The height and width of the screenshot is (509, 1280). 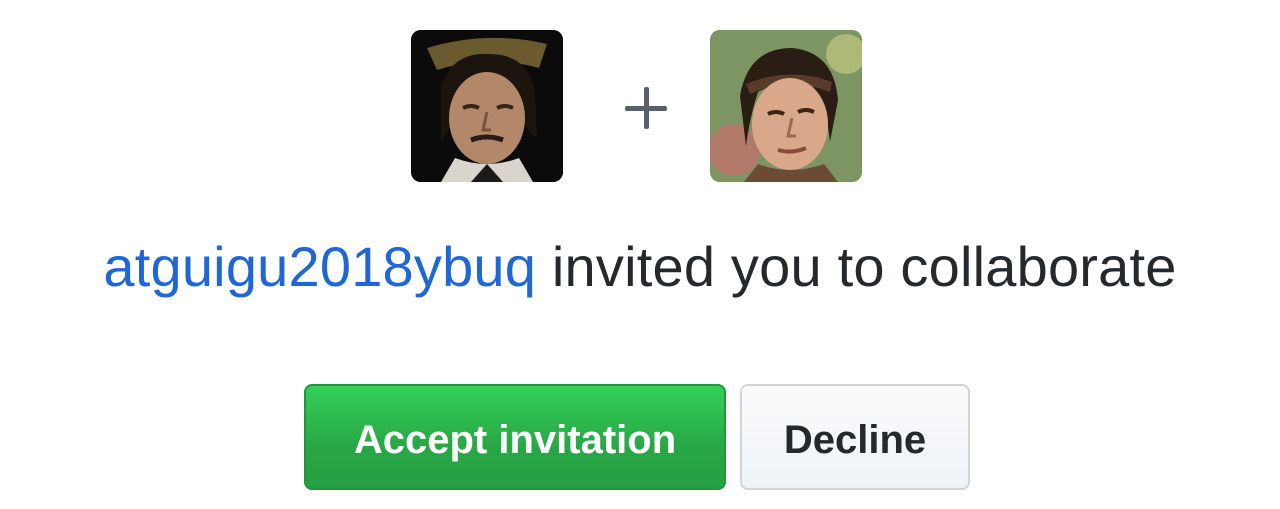 What do you see at coordinates (856, 266) in the screenshot?
I see `invitation-message: invited you to collaborate` at bounding box center [856, 266].